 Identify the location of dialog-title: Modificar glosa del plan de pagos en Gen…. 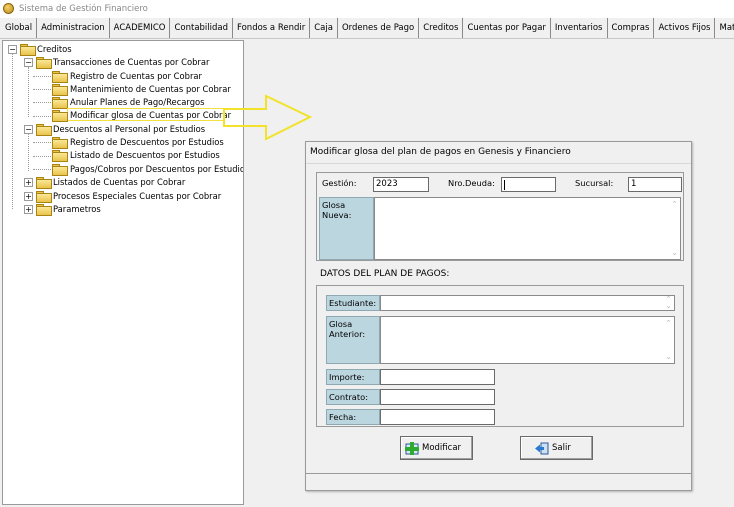
(440, 152).